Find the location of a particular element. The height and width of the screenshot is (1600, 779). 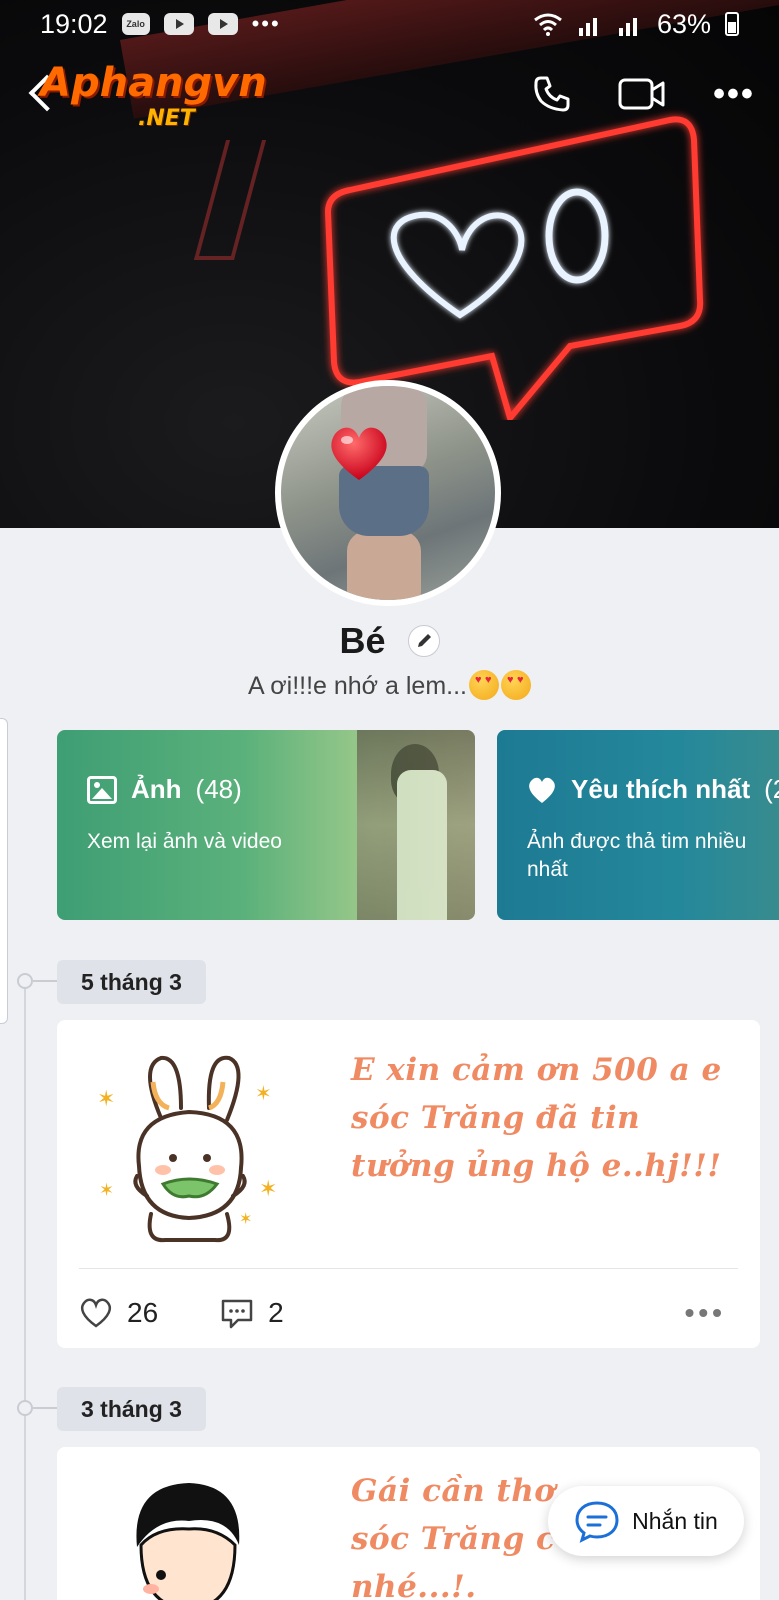

more-options-button: ••• is located at coordinates (734, 94).